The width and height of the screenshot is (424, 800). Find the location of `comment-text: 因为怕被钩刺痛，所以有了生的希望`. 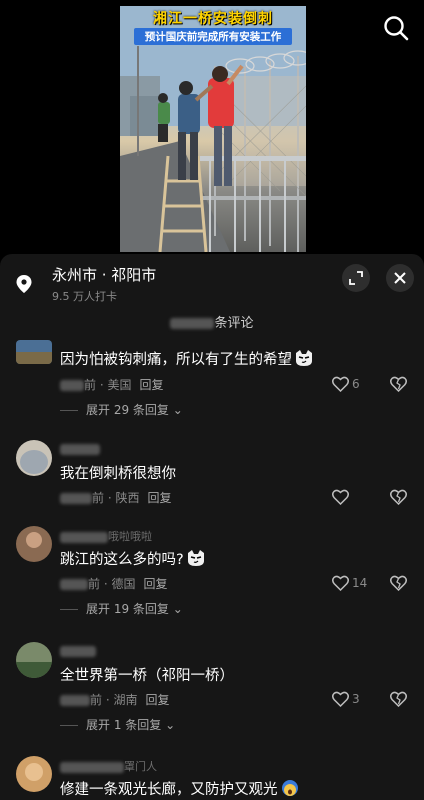

comment-text: 因为怕被钩刺痛，所以有了生的希望 is located at coordinates (187, 358).